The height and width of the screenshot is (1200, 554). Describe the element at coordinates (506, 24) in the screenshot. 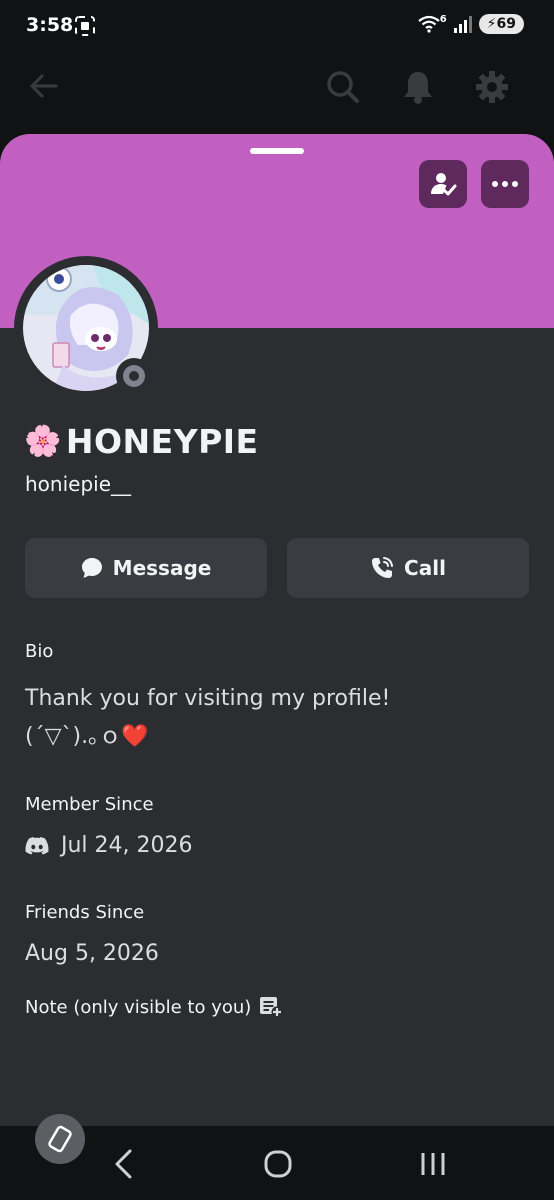

I see `battery-level: 69` at that location.